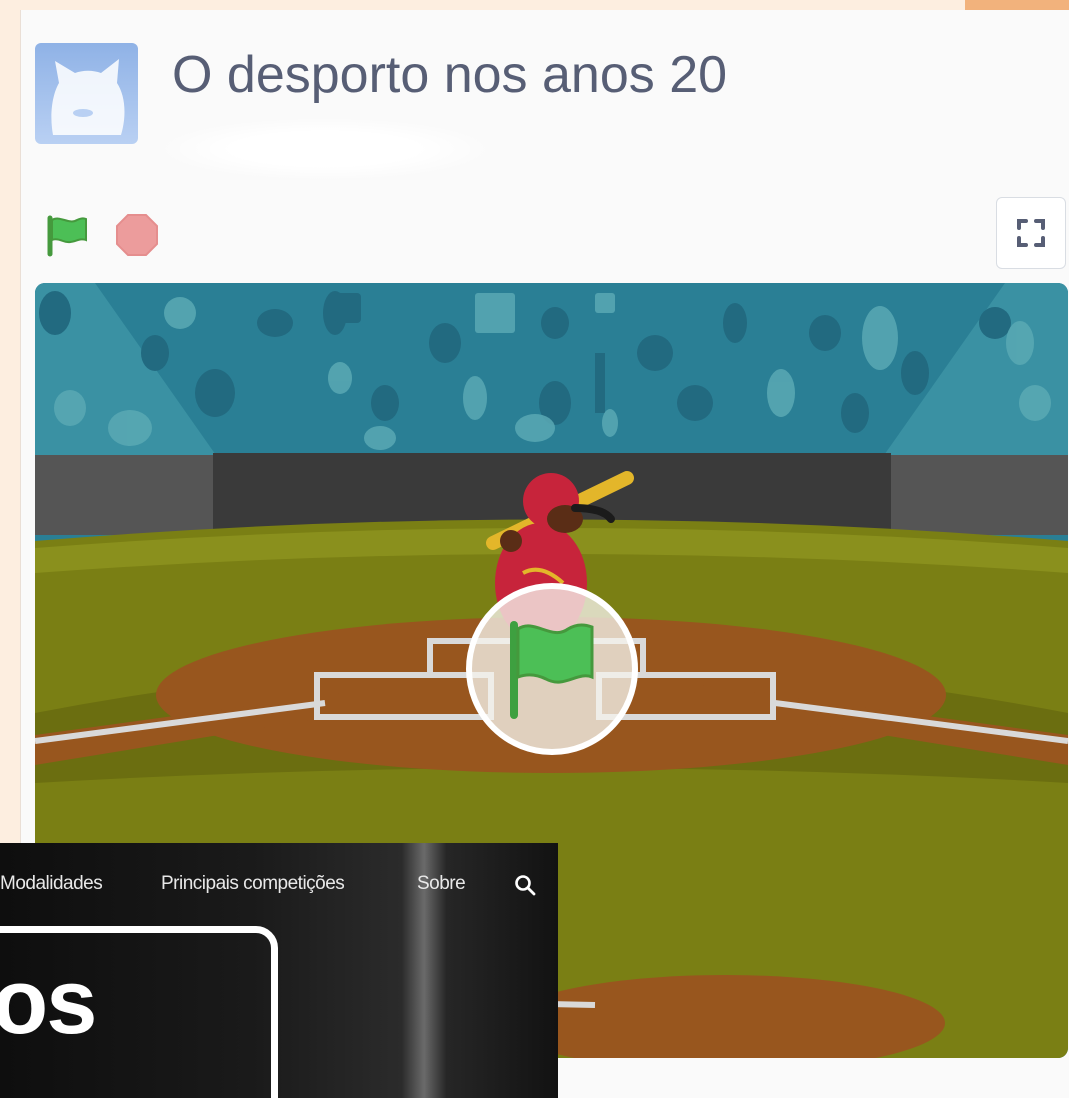  What do you see at coordinates (88, 97) in the screenshot?
I see `cat-icon` at bounding box center [88, 97].